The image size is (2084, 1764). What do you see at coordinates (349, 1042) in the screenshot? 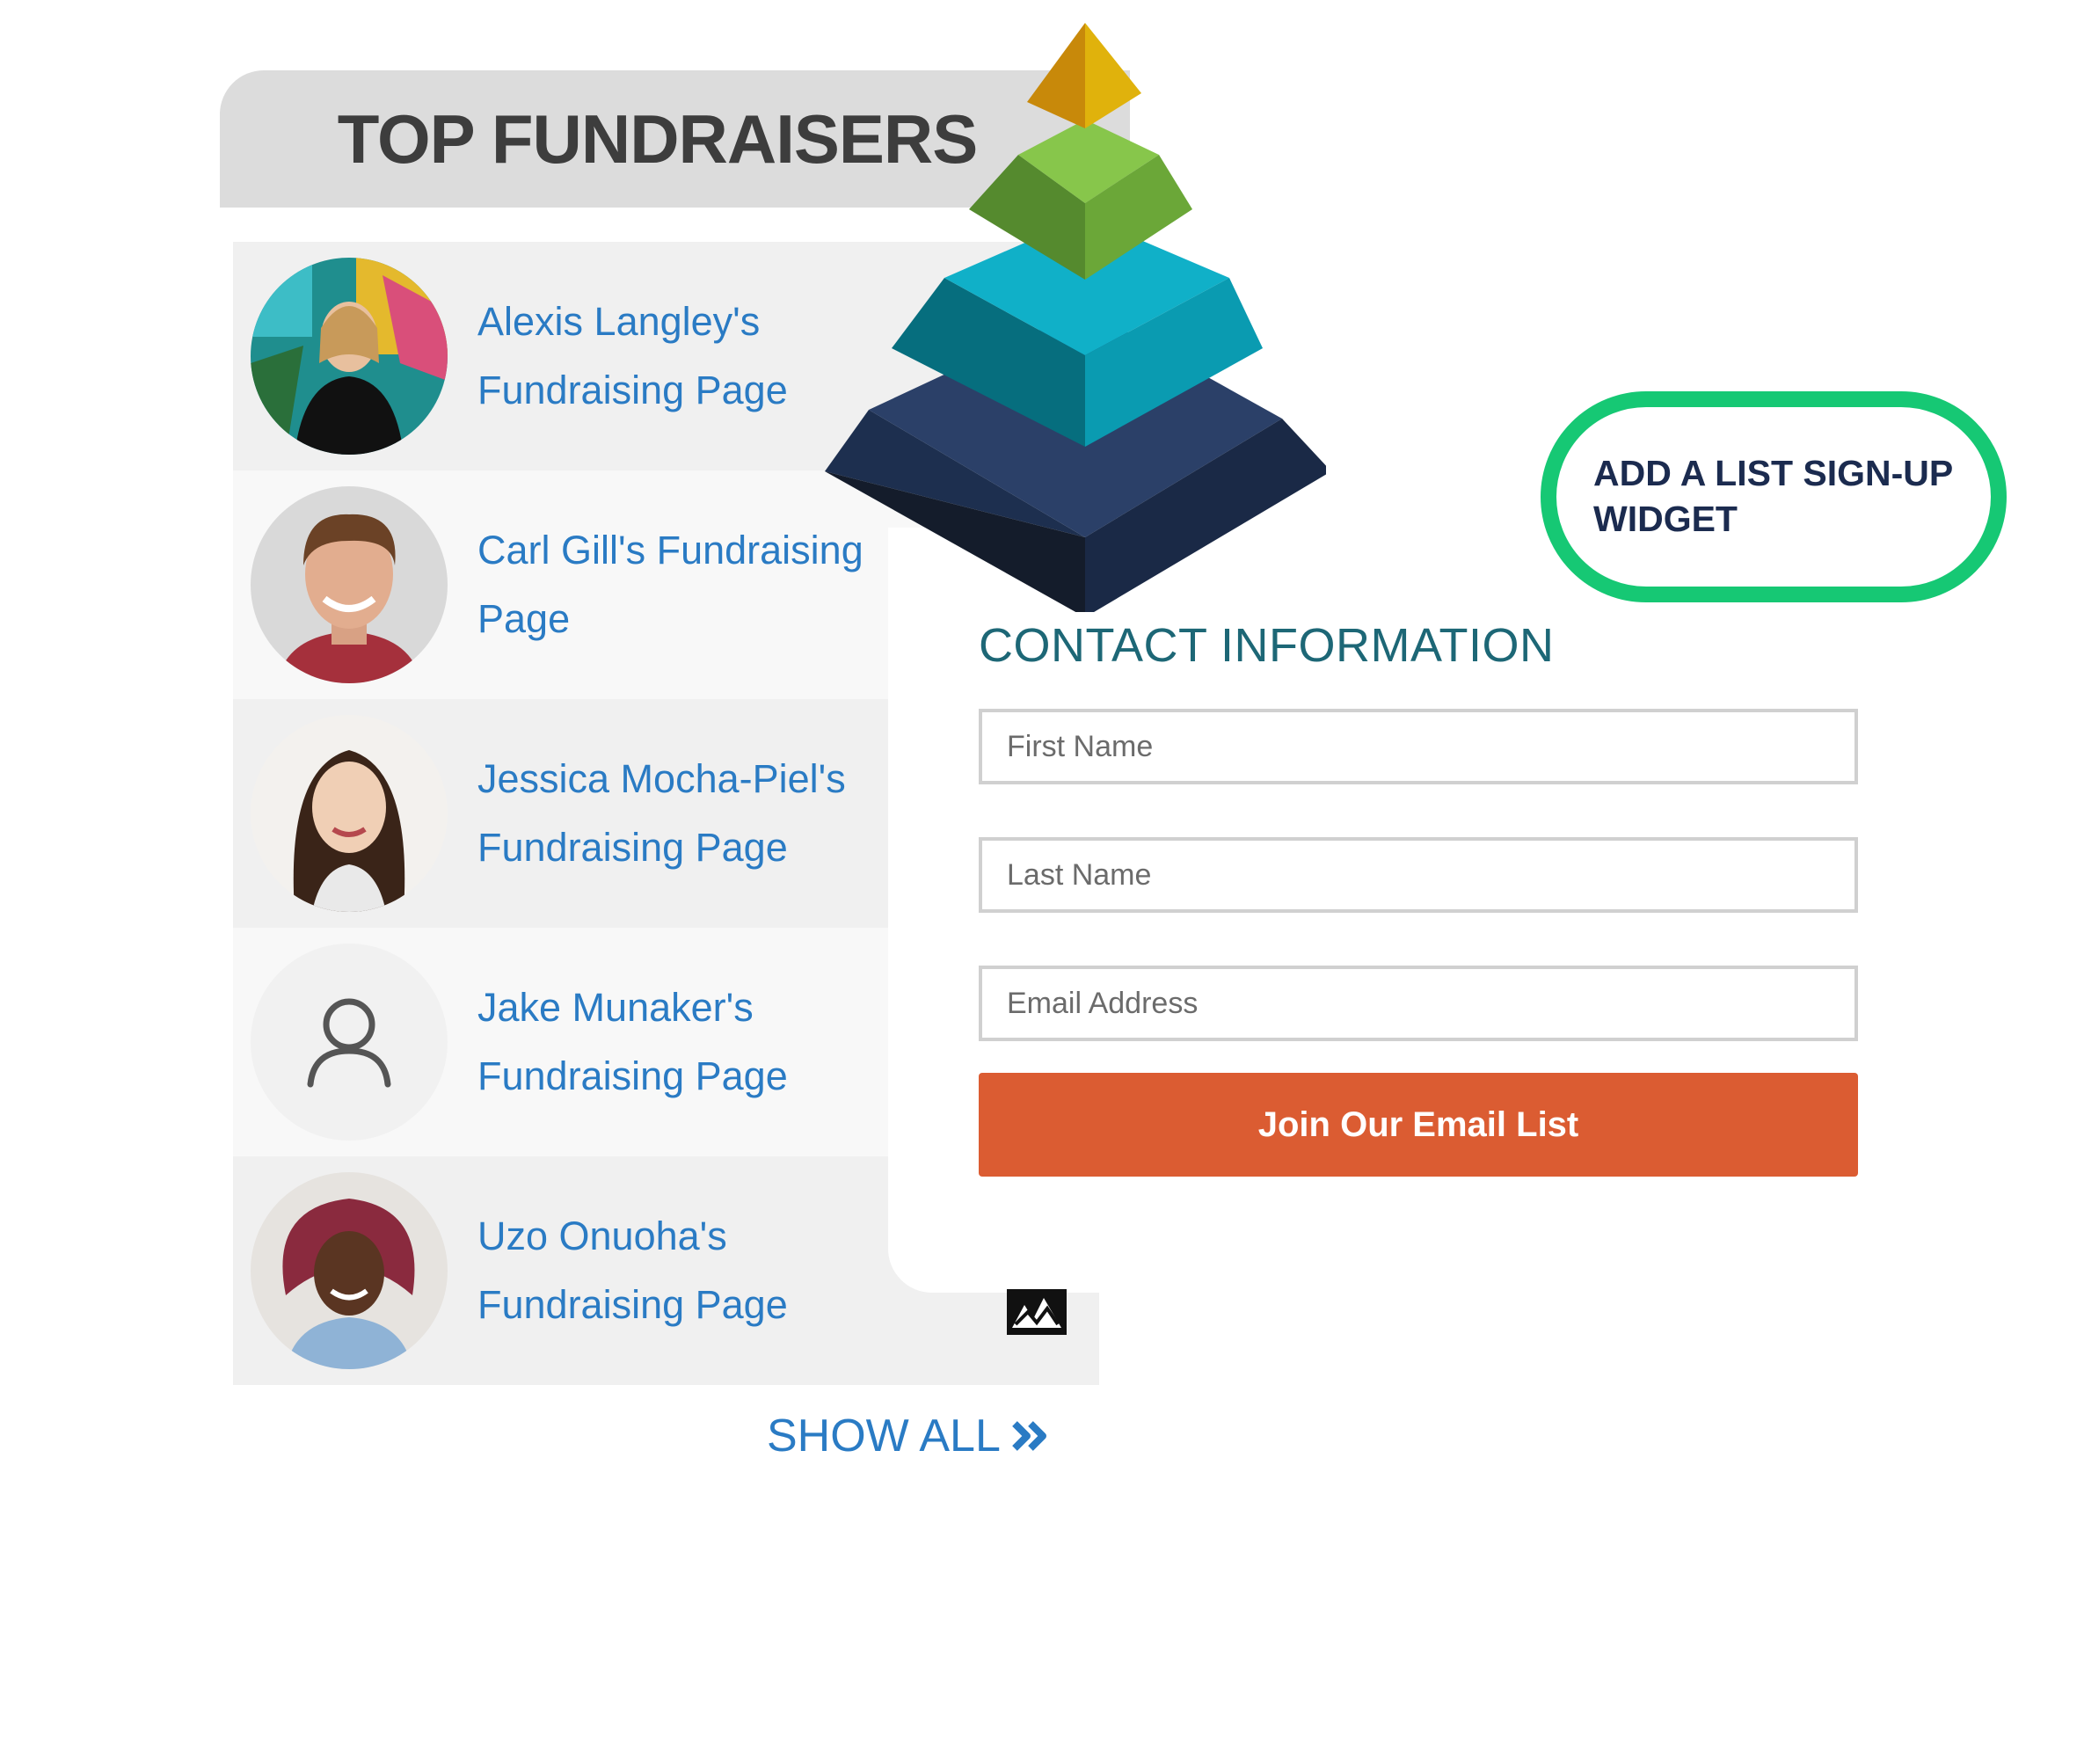
I see `user-placeholder-icon` at bounding box center [349, 1042].